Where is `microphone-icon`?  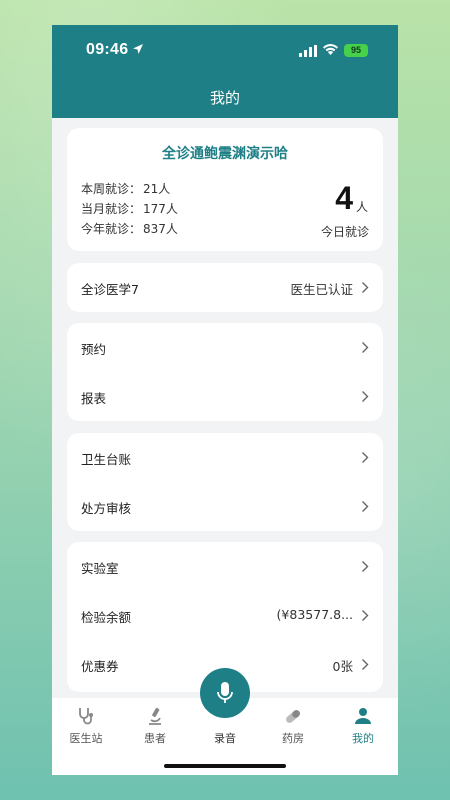 microphone-icon is located at coordinates (225, 692).